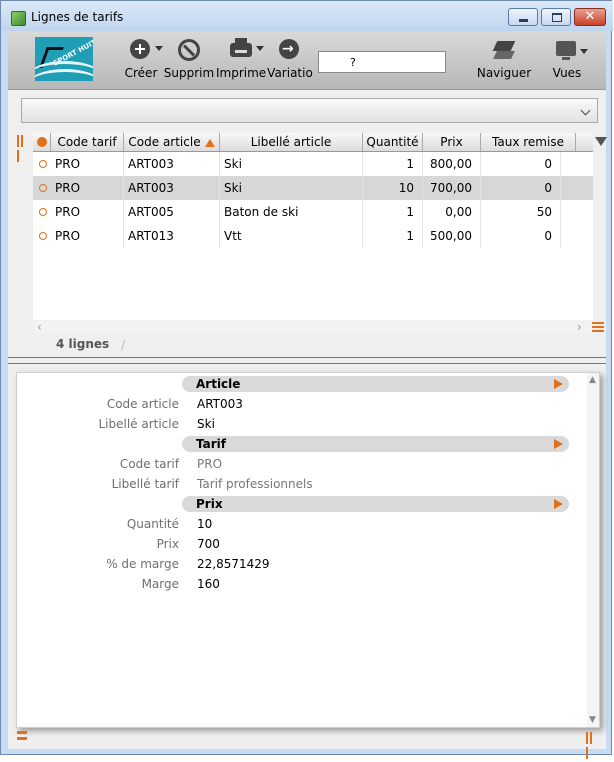 Image resolution: width=614 pixels, height=762 pixels. What do you see at coordinates (142, 564) in the screenshot?
I see `field-label: % de marge` at bounding box center [142, 564].